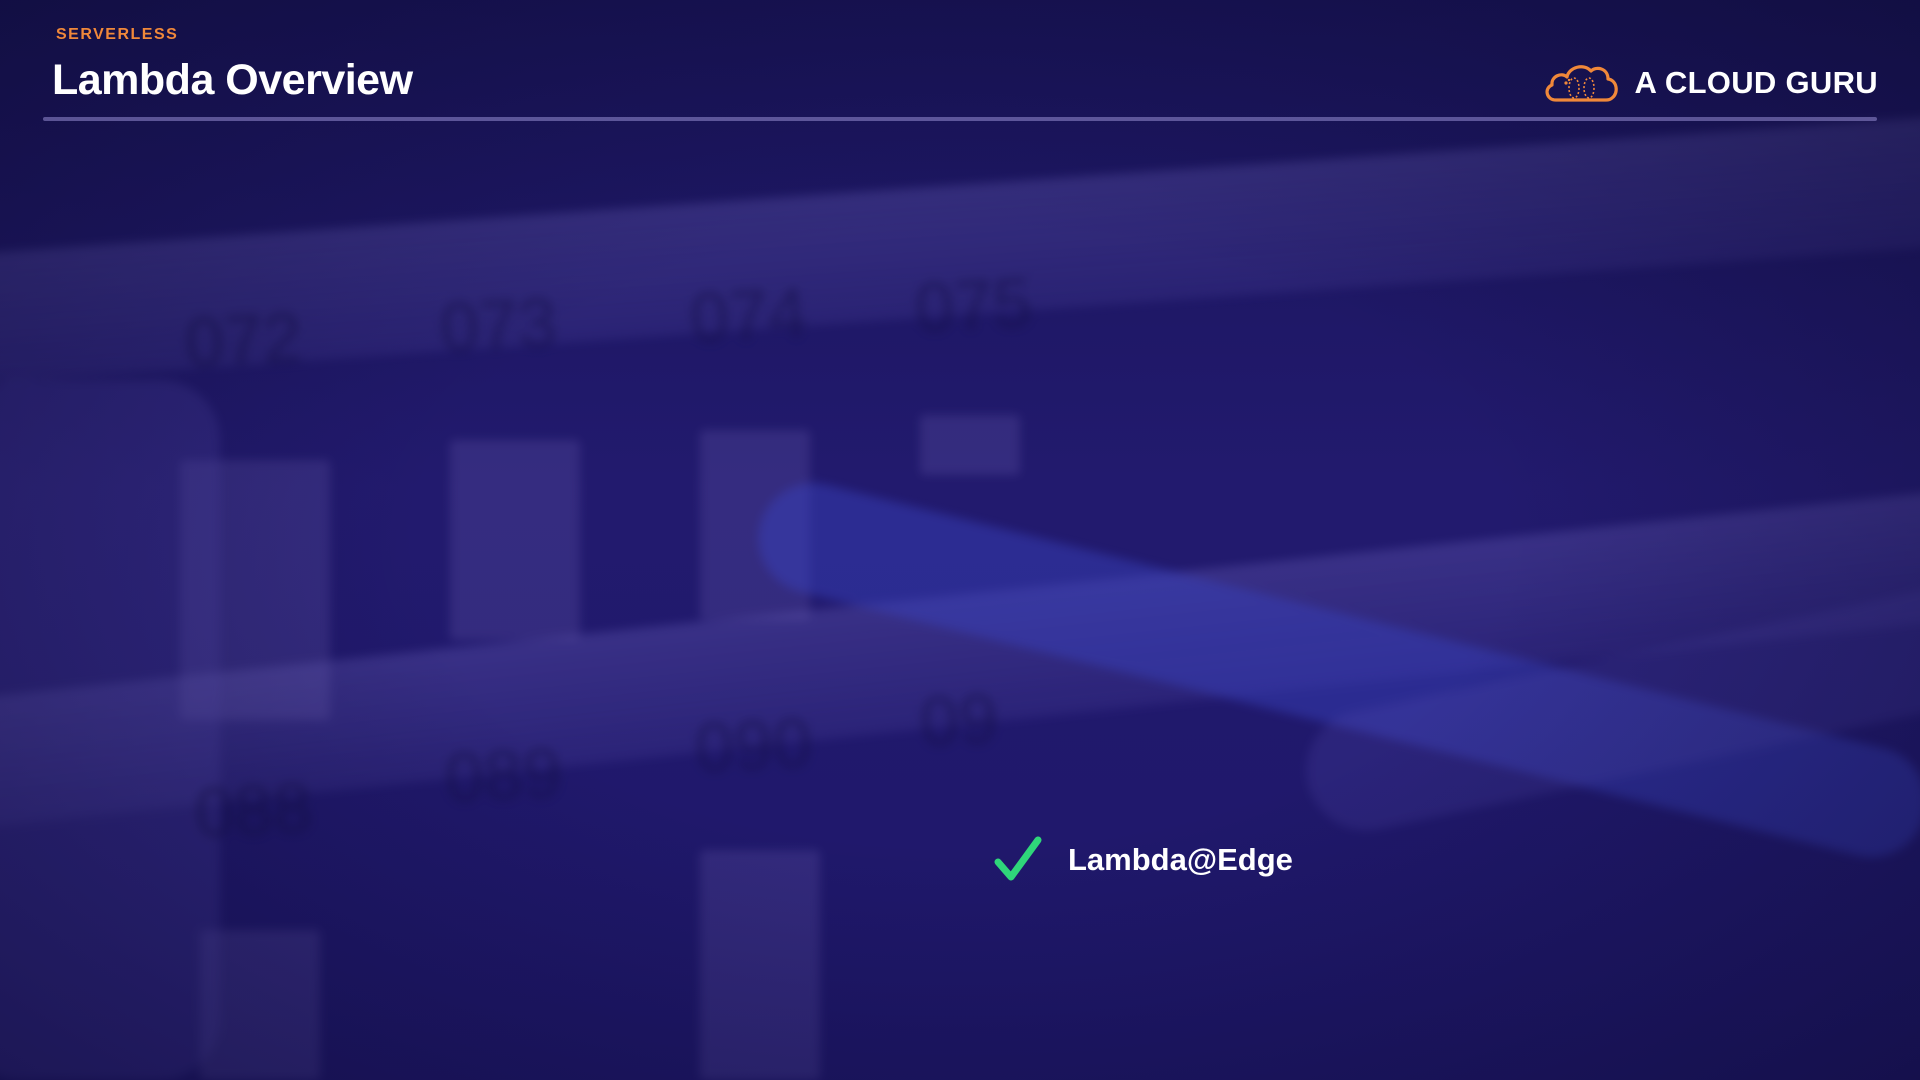  Describe the element at coordinates (1180, 859) in the screenshot. I see `bullet-label: Lambda@Edge` at that location.